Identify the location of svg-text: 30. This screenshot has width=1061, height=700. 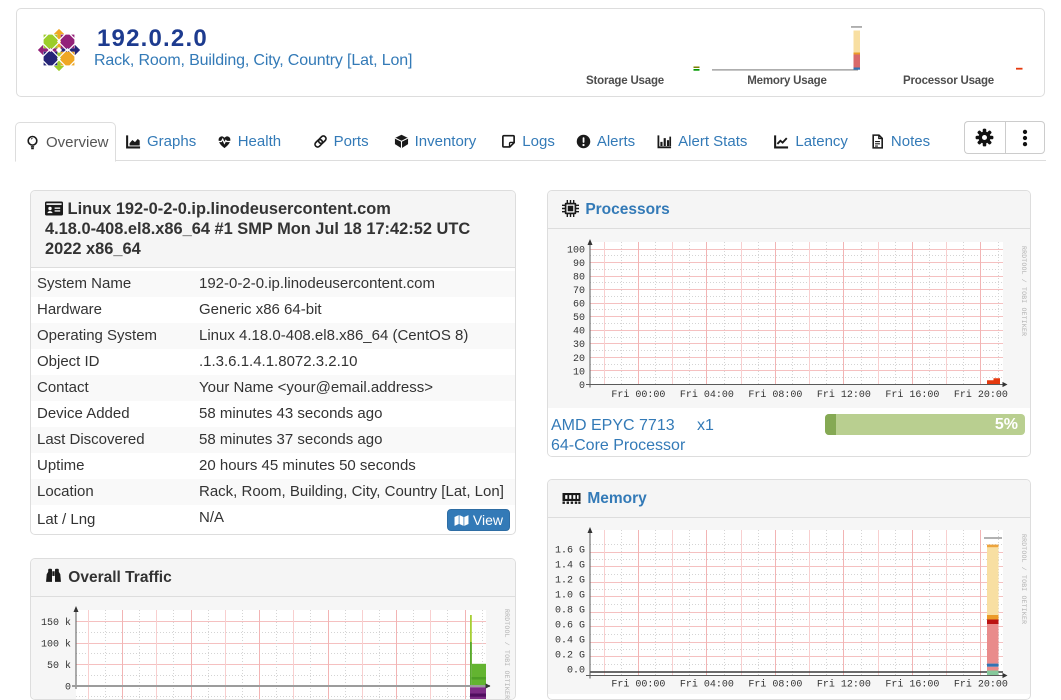
(579, 345).